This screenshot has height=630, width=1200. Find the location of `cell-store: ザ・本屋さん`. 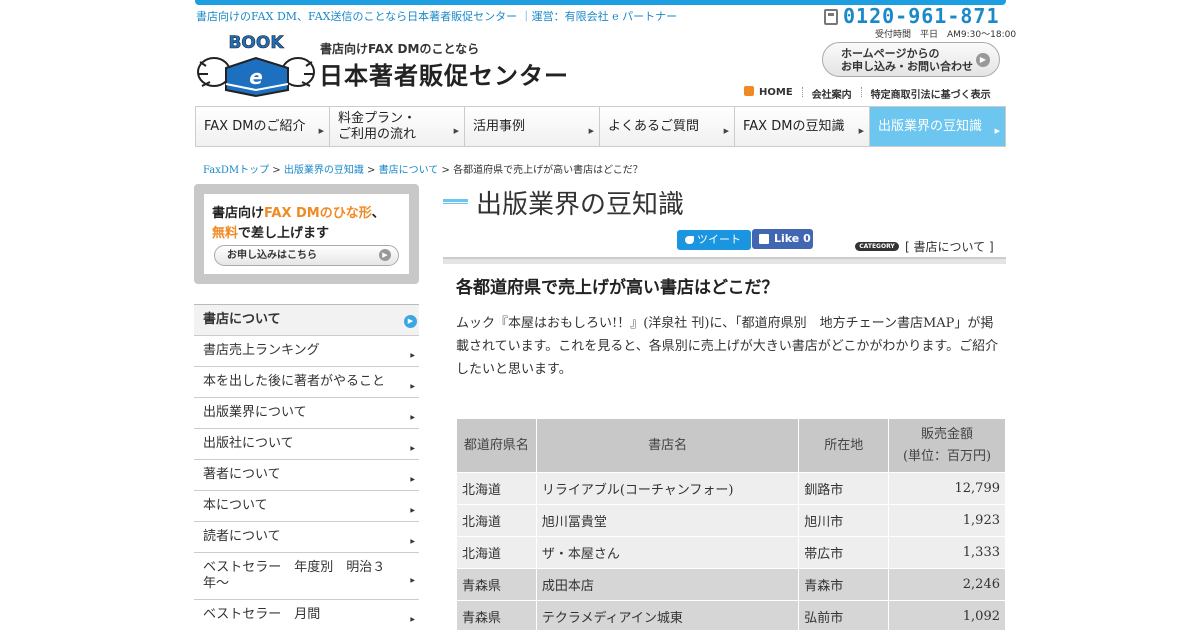

cell-store: ザ・本屋さん is located at coordinates (667, 552).